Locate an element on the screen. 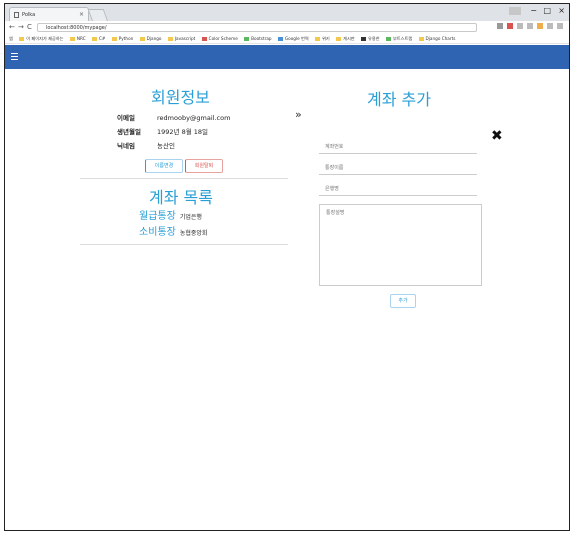  bookmark-item: Bootstrap is located at coordinates (258, 38).